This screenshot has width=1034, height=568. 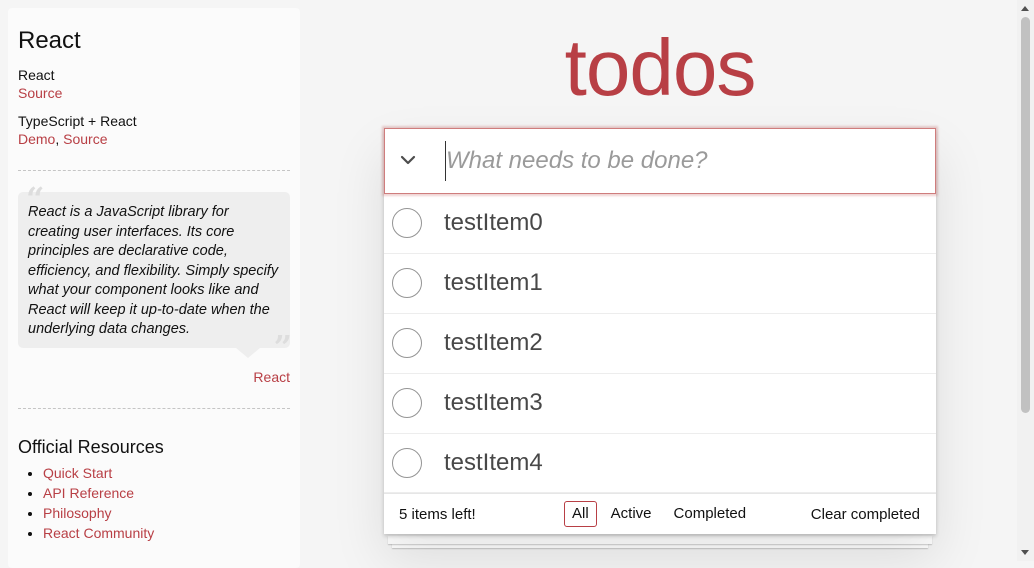 What do you see at coordinates (35, 199) in the screenshot?
I see `open-quote-icon: “` at bounding box center [35, 199].